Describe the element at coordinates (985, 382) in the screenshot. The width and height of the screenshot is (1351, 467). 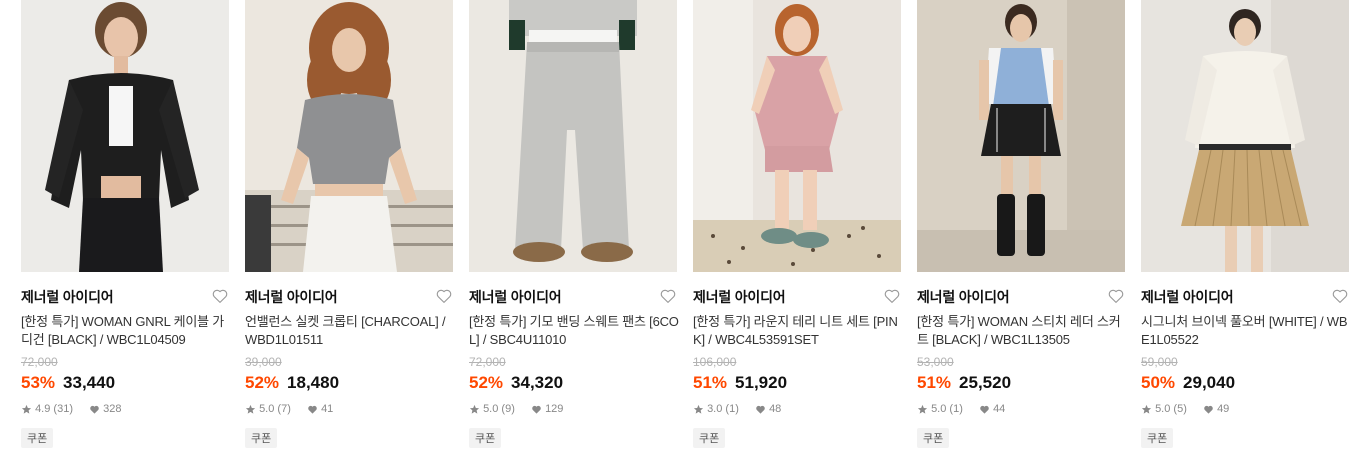
I see `sale-price: 25,520` at that location.